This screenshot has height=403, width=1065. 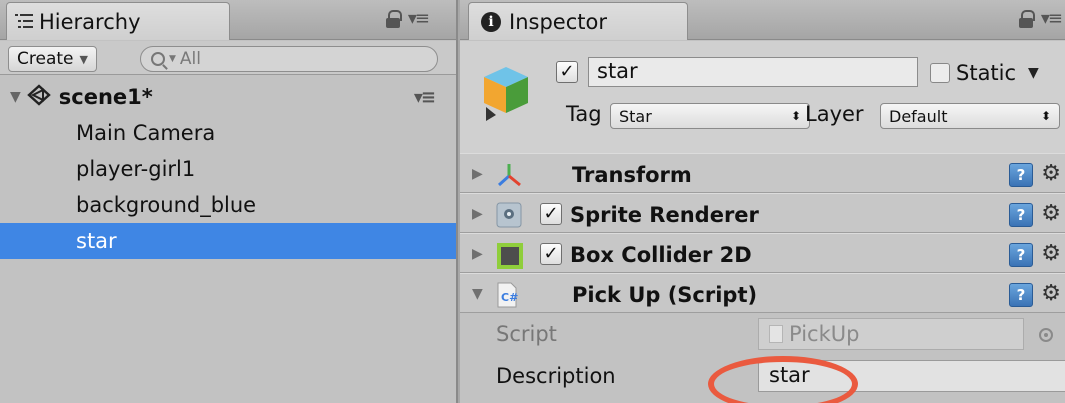 I want to click on description-field: star, so click(x=911, y=376).